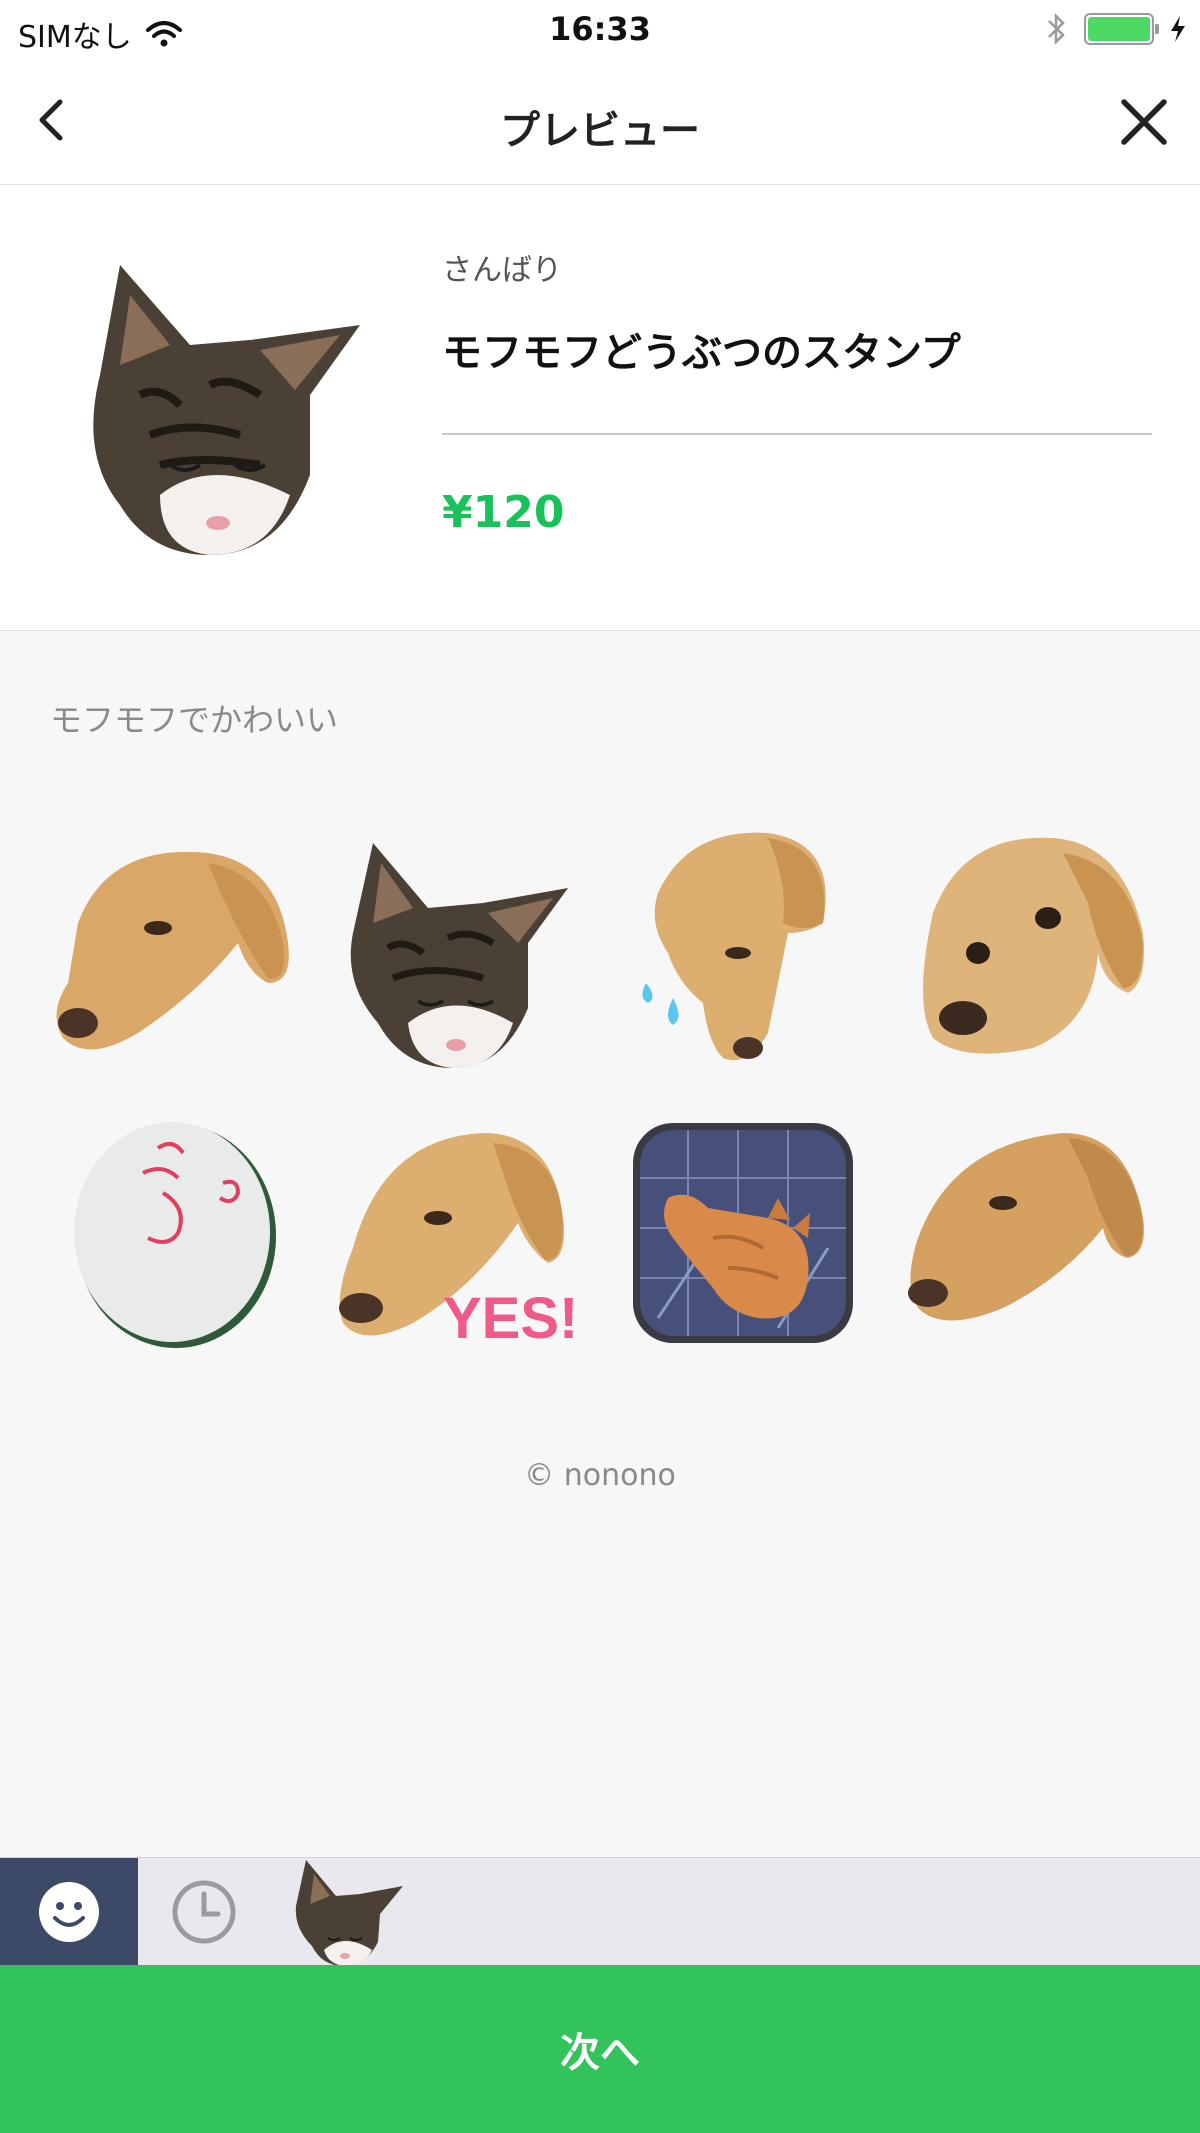 The image size is (1200, 2133). Describe the element at coordinates (1121, 29) in the screenshot. I see `battery-icon` at that location.